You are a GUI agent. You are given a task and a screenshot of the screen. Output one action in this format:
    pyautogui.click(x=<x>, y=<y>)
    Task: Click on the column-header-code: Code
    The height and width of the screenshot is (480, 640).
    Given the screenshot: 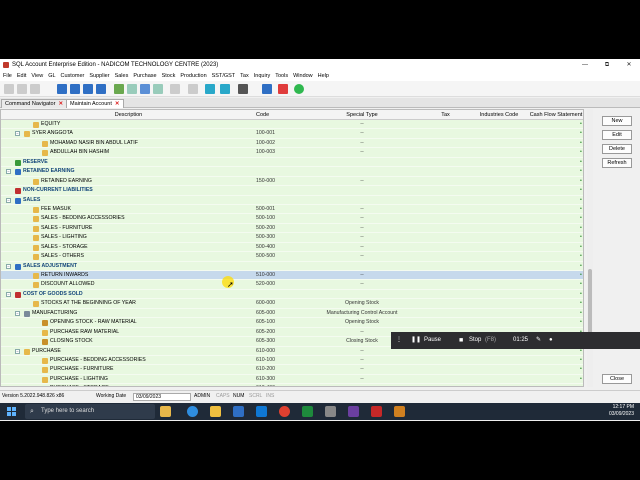 What is the action you would take?
    pyautogui.click(x=278, y=115)
    